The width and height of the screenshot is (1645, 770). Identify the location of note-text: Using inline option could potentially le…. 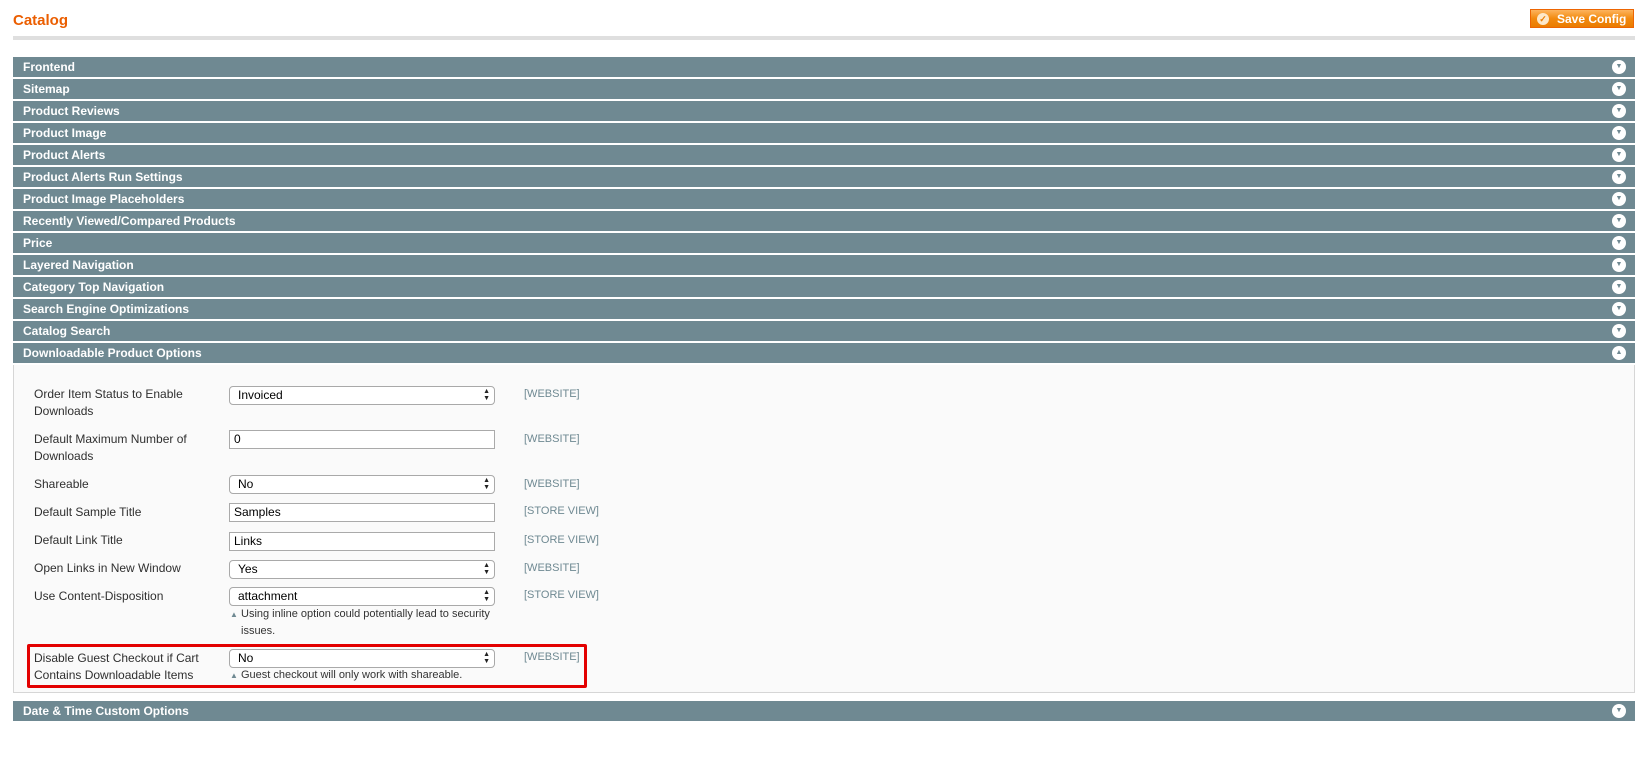
(365, 622).